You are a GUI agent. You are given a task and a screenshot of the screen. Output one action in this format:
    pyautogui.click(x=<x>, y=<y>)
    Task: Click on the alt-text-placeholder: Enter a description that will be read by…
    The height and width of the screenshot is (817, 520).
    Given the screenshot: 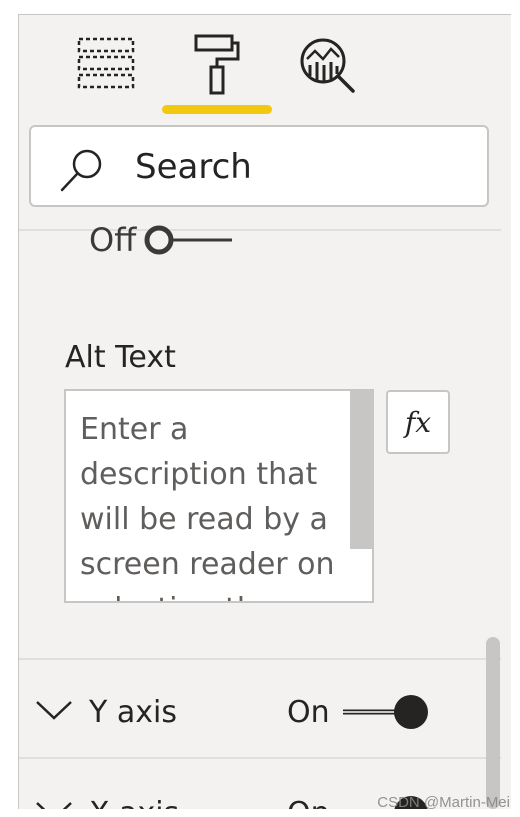 What is the action you would take?
    pyautogui.click(x=207, y=506)
    